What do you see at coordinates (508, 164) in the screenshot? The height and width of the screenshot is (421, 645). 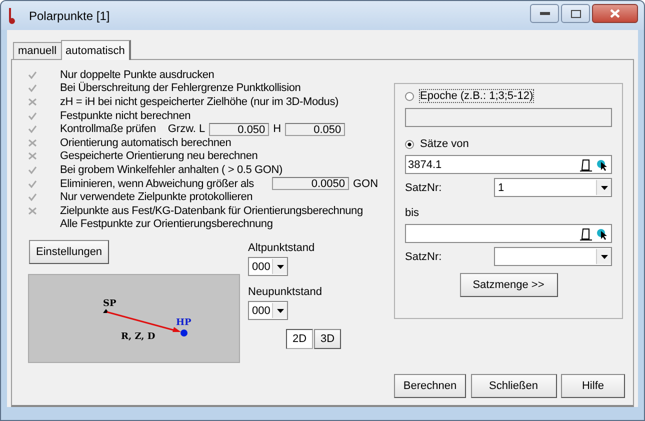 I see `input-field: 3874.1` at bounding box center [508, 164].